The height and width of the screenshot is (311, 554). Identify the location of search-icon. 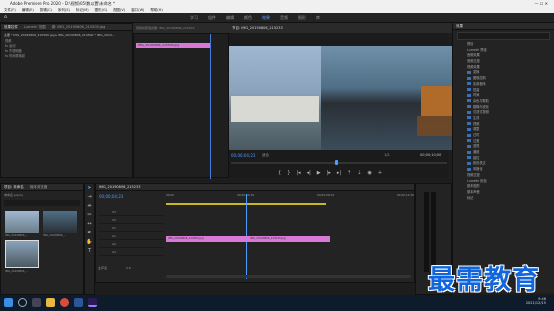
(22, 302).